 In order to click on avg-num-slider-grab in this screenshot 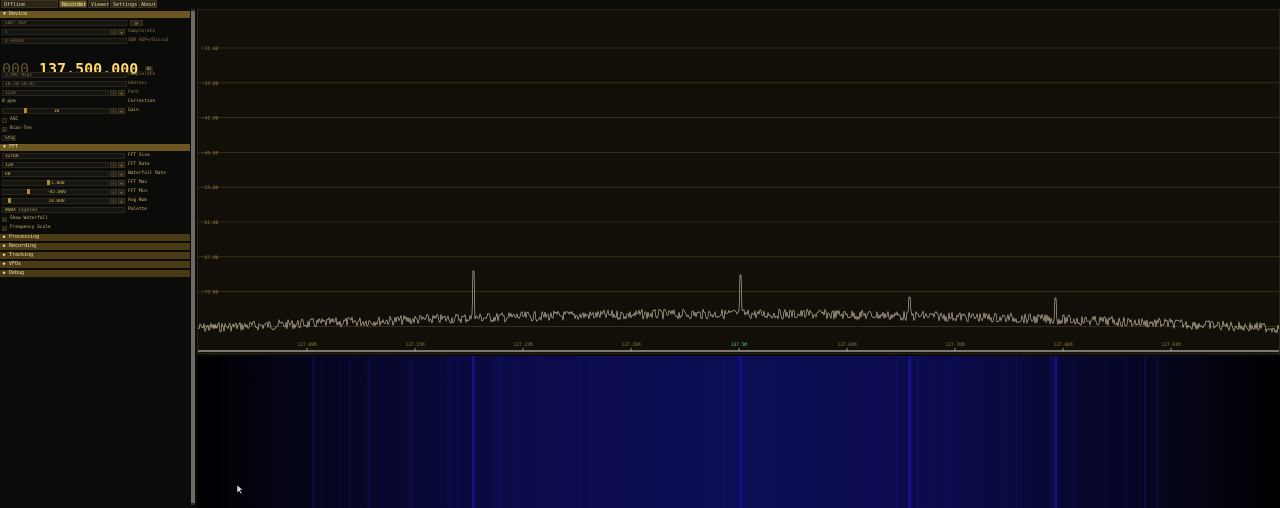, I will do `click(9, 200)`.